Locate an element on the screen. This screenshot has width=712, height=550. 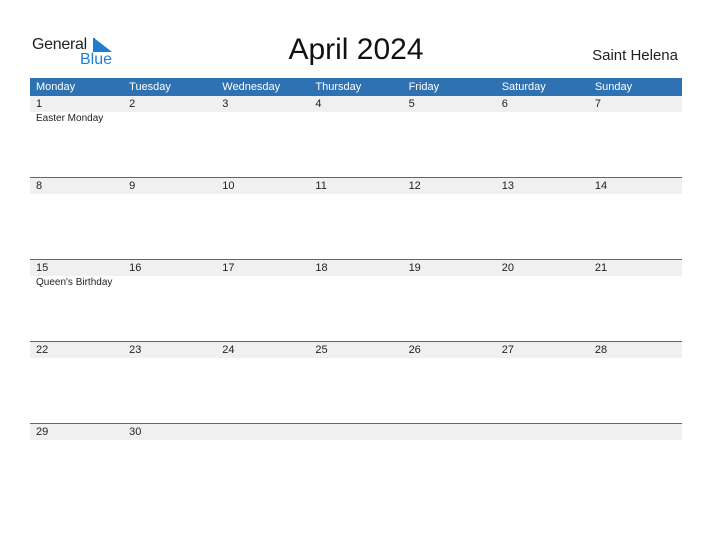
day-number: 28 is located at coordinates (601, 350).